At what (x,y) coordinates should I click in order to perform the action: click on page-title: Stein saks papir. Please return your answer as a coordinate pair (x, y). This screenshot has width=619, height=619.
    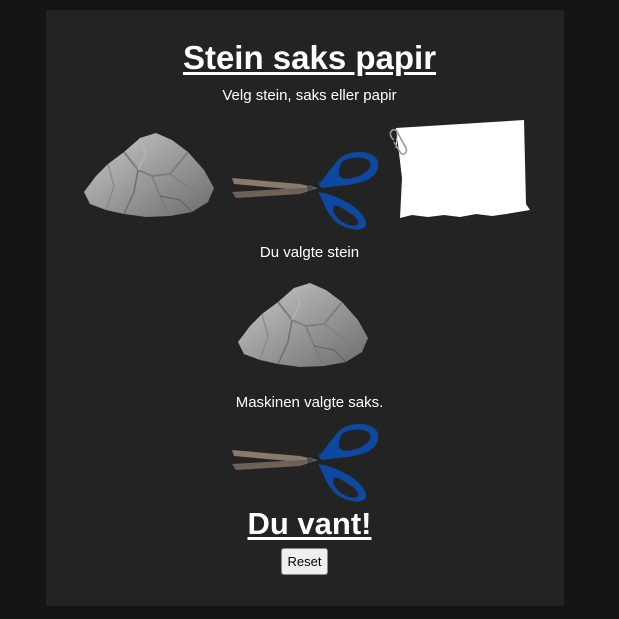
    Looking at the image, I should click on (309, 57).